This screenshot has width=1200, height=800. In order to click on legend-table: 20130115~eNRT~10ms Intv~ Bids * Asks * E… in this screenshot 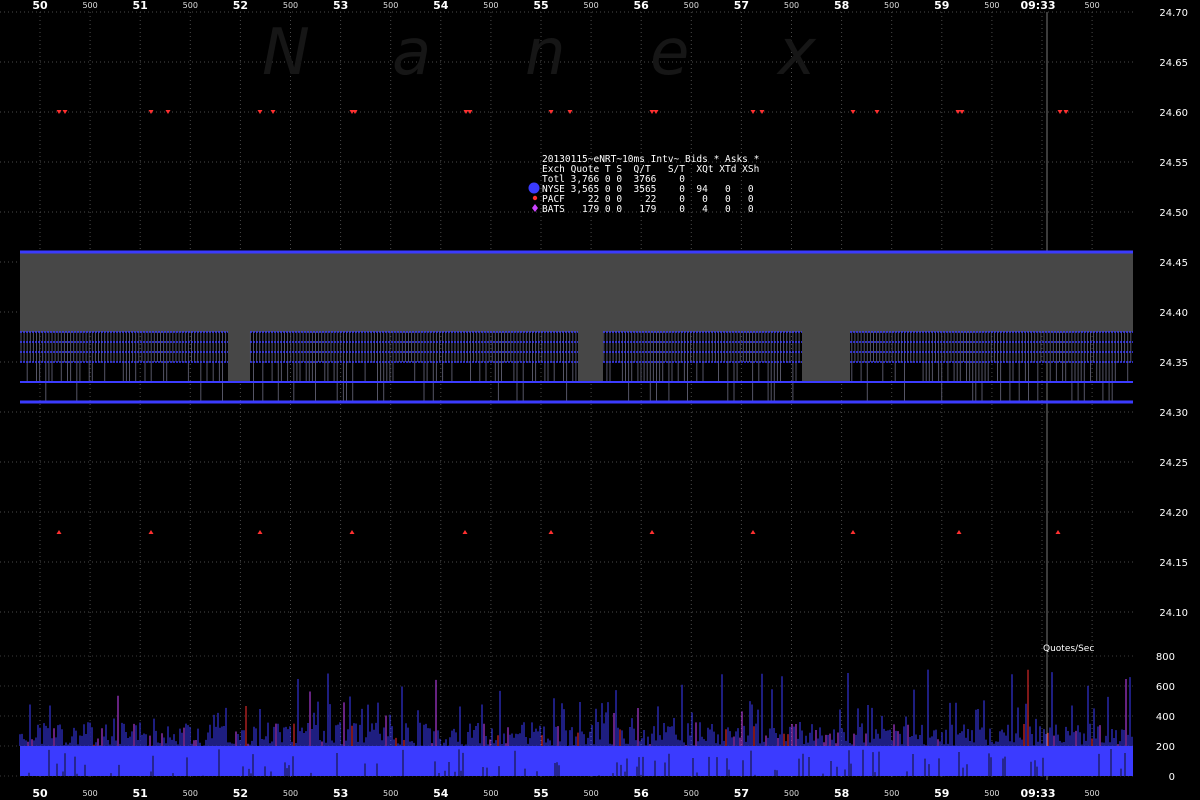, I will do `click(643, 184)`.